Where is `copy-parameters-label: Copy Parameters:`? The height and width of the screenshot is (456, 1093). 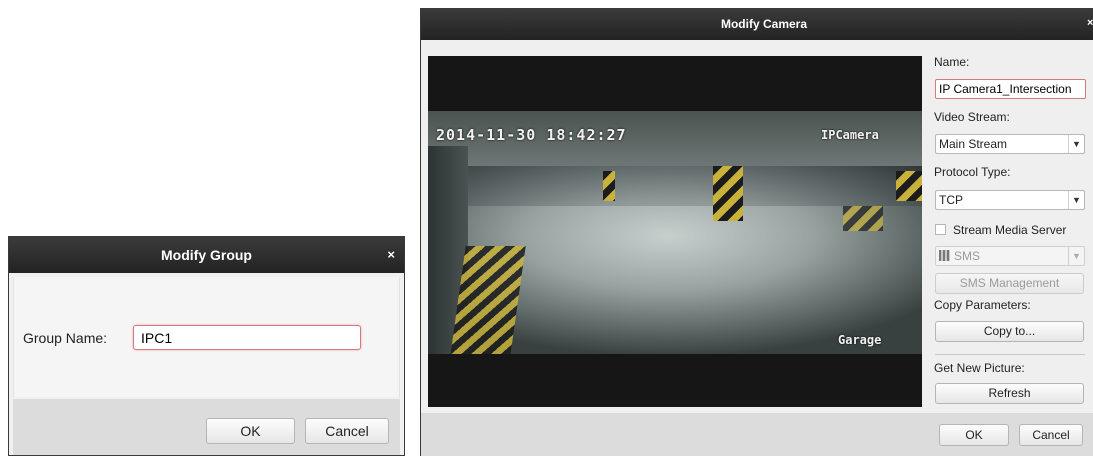 copy-parameters-label: Copy Parameters: is located at coordinates (982, 305).